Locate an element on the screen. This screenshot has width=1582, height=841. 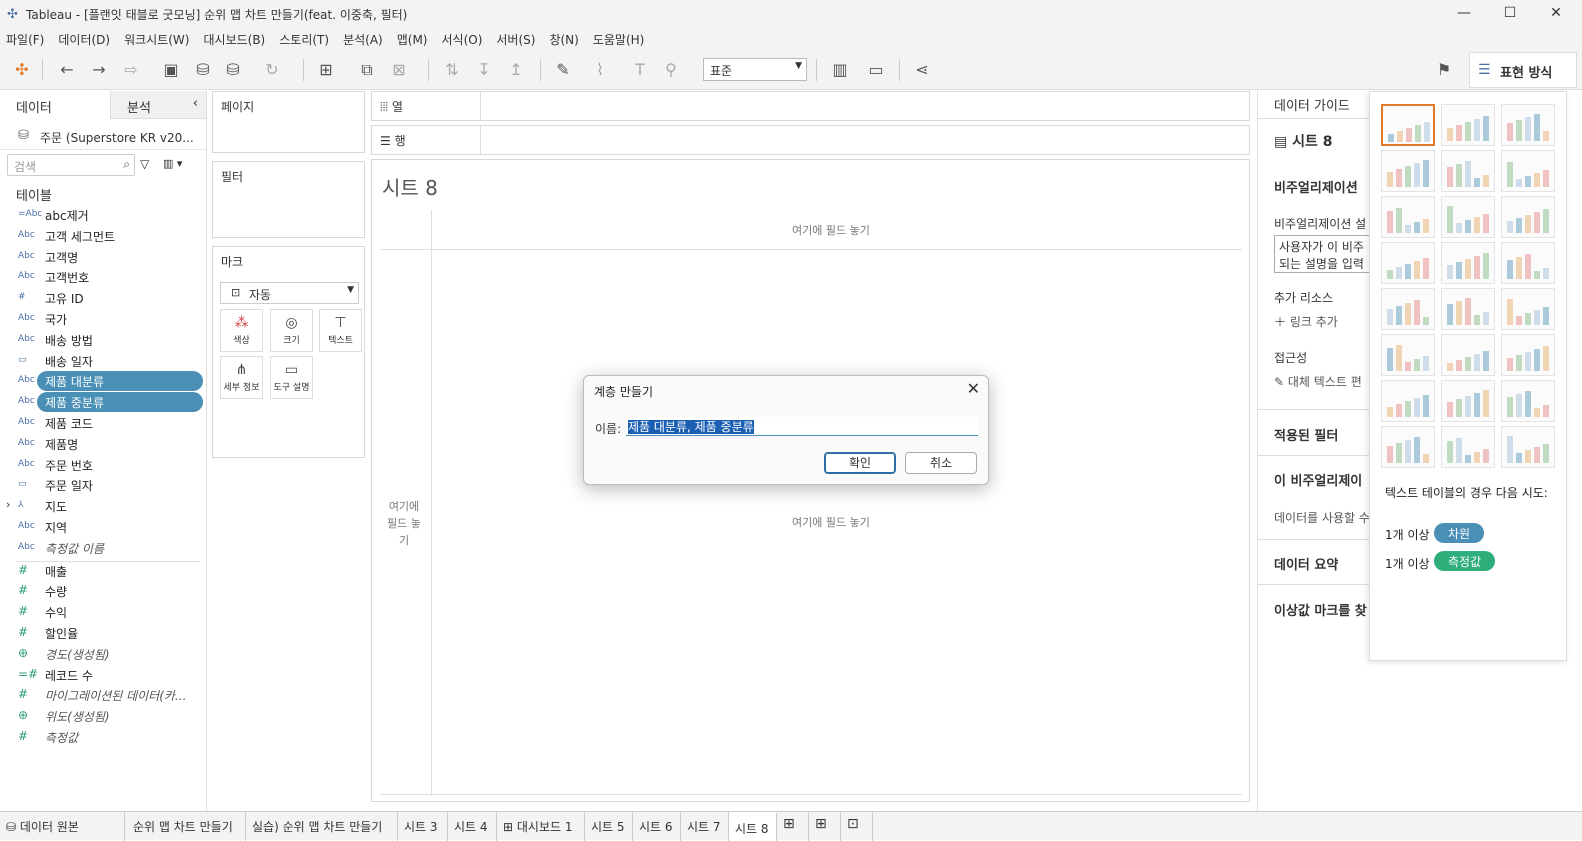
replay-icon: ⇨ is located at coordinates (131, 70).